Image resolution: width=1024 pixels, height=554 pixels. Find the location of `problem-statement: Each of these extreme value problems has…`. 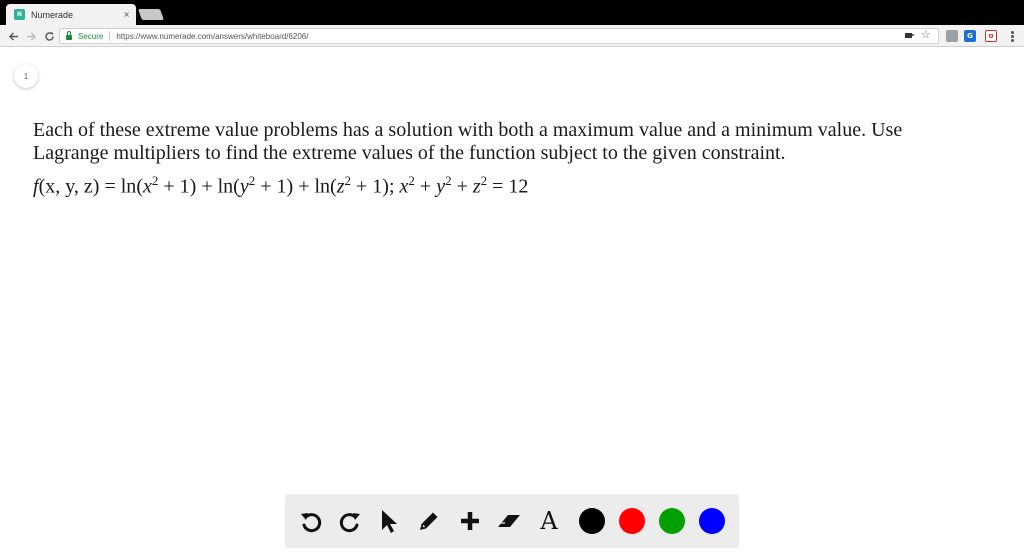

problem-statement: Each of these extreme value problems has… is located at coordinates (513, 142).